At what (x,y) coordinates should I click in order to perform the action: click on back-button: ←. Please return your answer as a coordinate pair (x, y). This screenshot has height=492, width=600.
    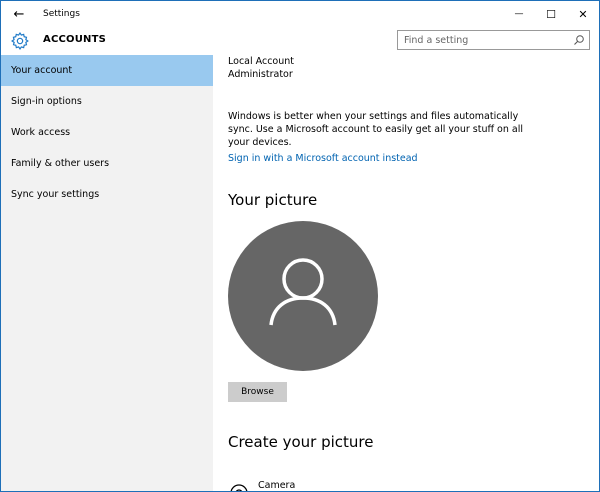
    Looking at the image, I should click on (19, 14).